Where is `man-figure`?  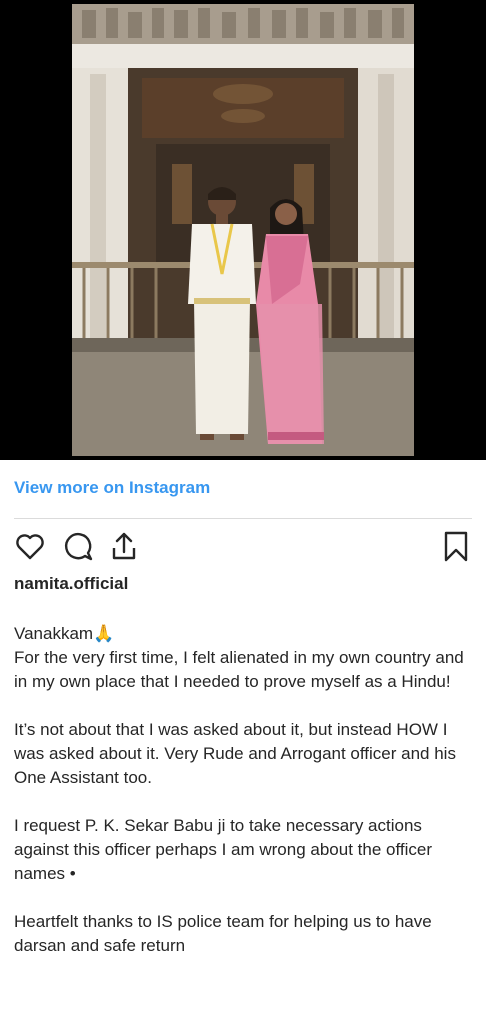
man-figure is located at coordinates (222, 313).